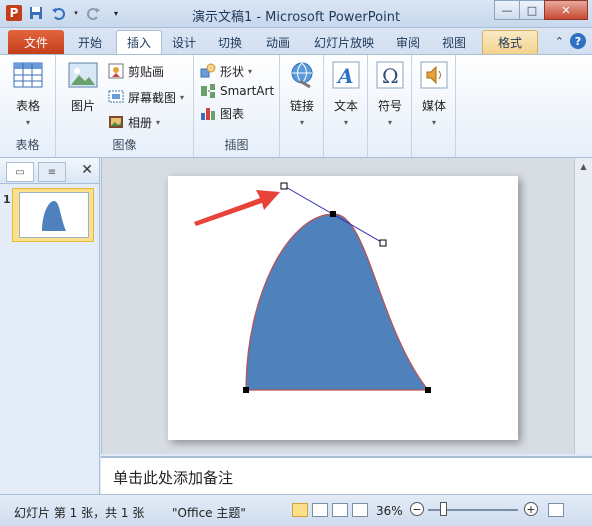 The width and height of the screenshot is (592, 526). Describe the element at coordinates (337, 302) in the screenshot. I see `freeform-shape` at that location.